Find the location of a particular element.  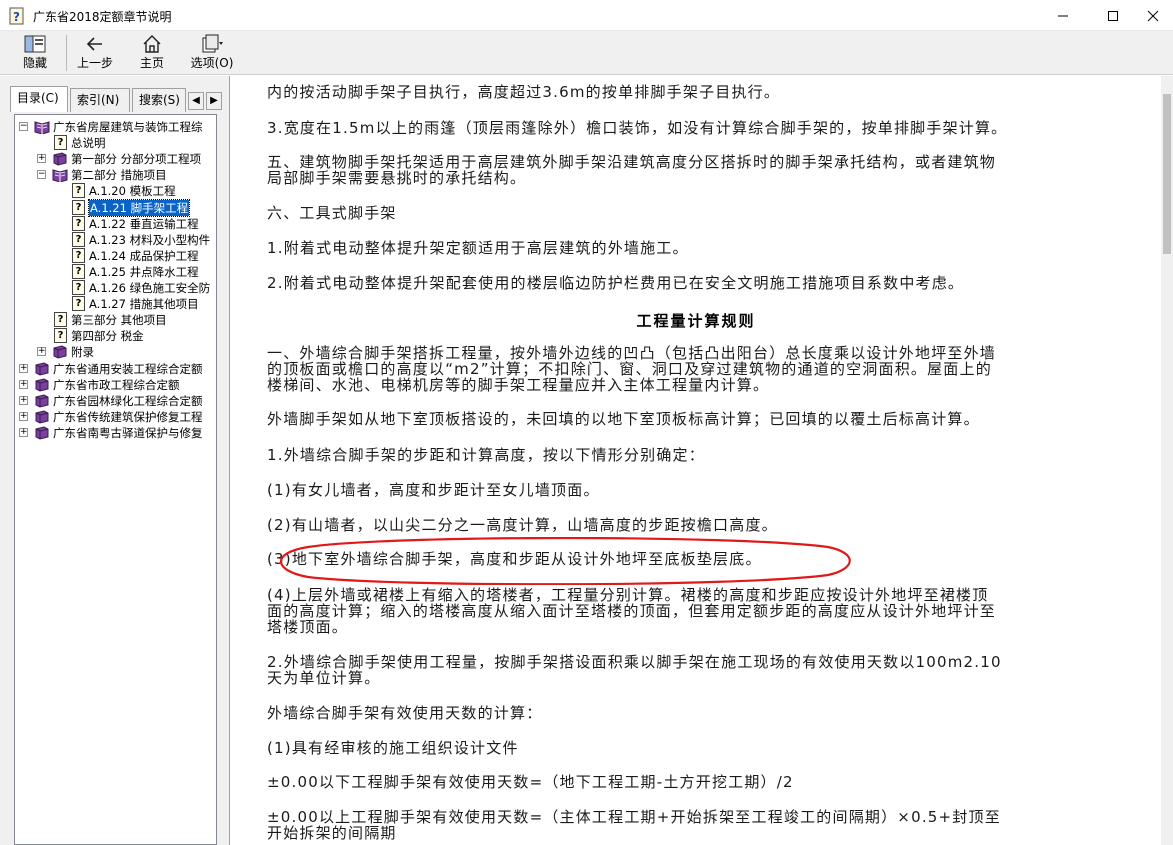

tree-item: − 广东省房屋建筑与装饰工程综 is located at coordinates (115, 127).